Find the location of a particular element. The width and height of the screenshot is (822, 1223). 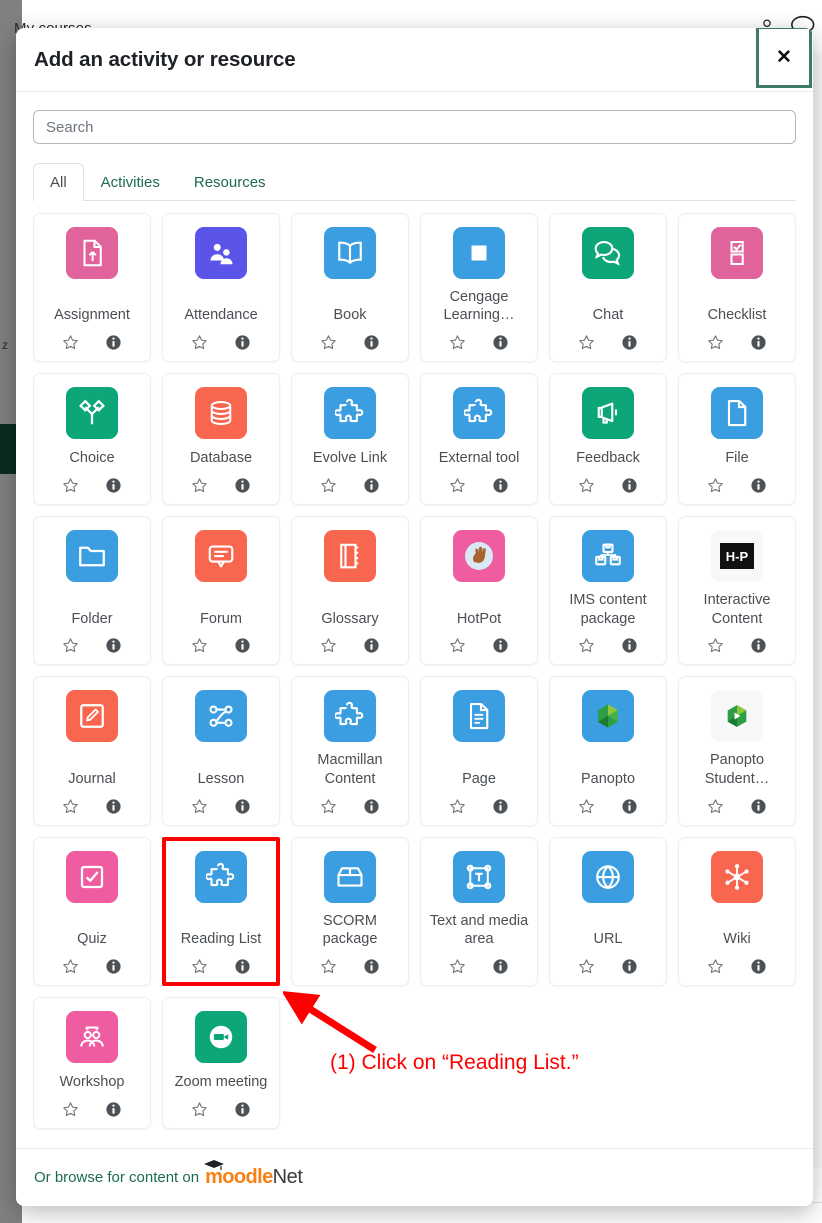

activity-card-feedback: Feedback is located at coordinates (608, 438).